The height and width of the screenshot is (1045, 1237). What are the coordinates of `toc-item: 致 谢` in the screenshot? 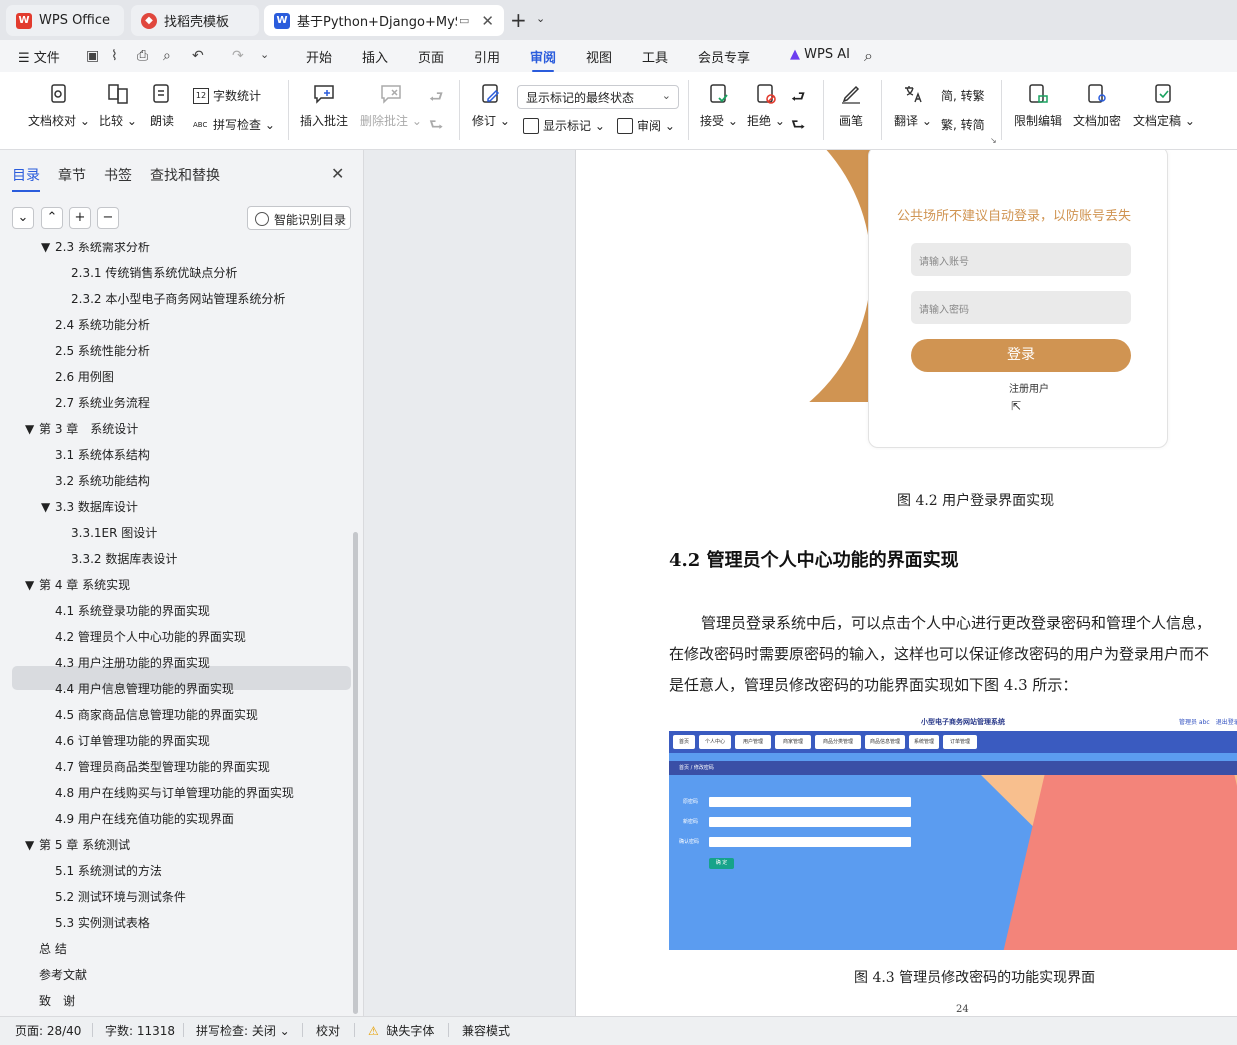 It's located at (57, 1001).